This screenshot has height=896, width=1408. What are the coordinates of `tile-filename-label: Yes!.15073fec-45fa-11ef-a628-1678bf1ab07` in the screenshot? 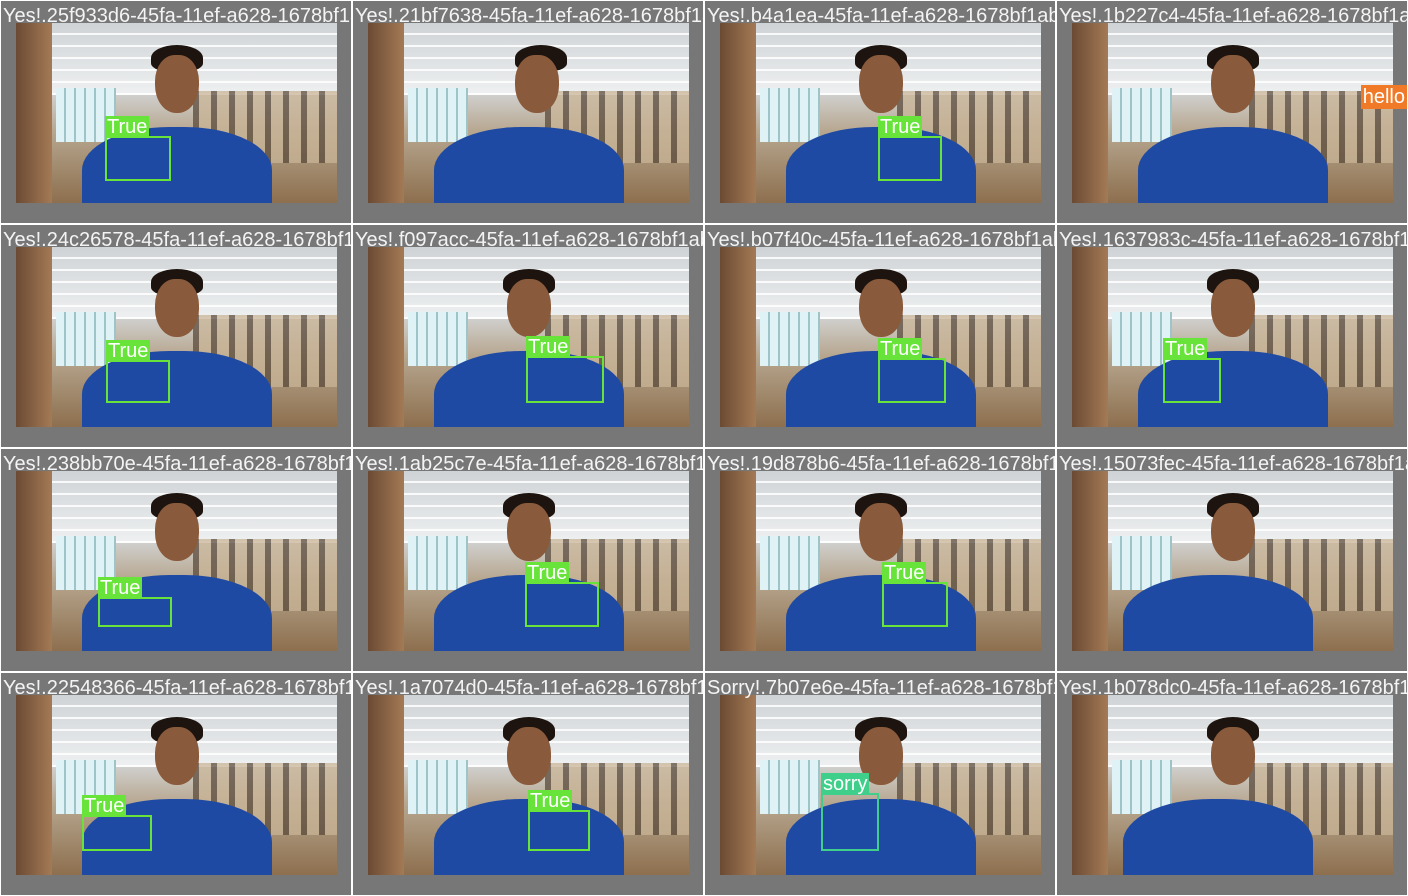 It's located at (1233, 464).